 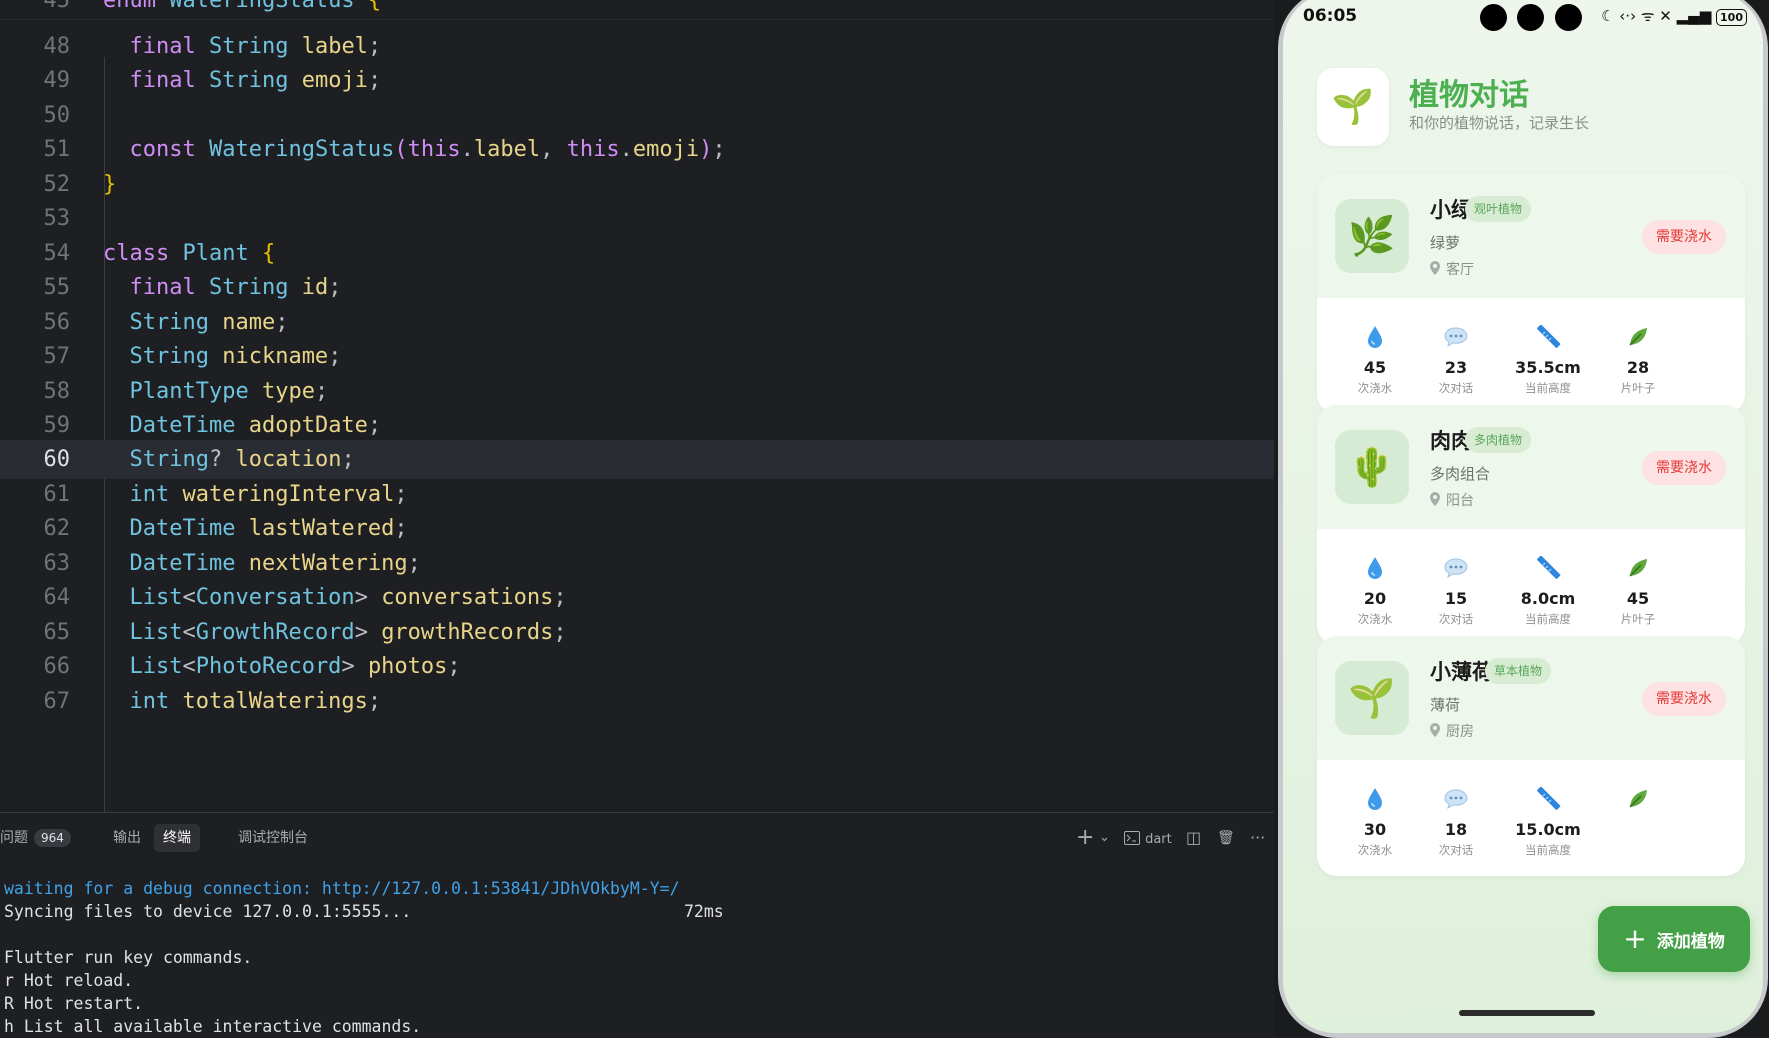 What do you see at coordinates (1456, 367) in the screenshot?
I see `plant-stat-value: 23` at bounding box center [1456, 367].